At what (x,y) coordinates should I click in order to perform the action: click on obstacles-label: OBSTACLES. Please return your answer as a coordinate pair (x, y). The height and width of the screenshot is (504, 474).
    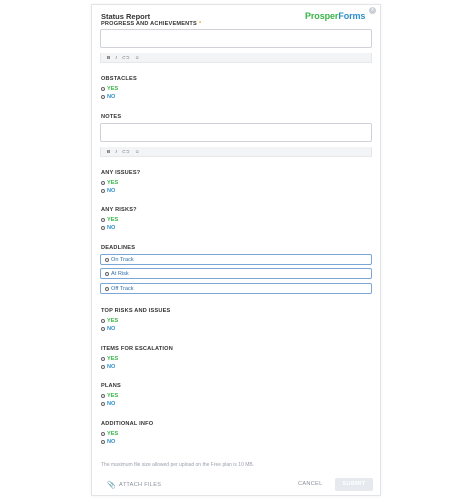
    Looking at the image, I should click on (119, 79).